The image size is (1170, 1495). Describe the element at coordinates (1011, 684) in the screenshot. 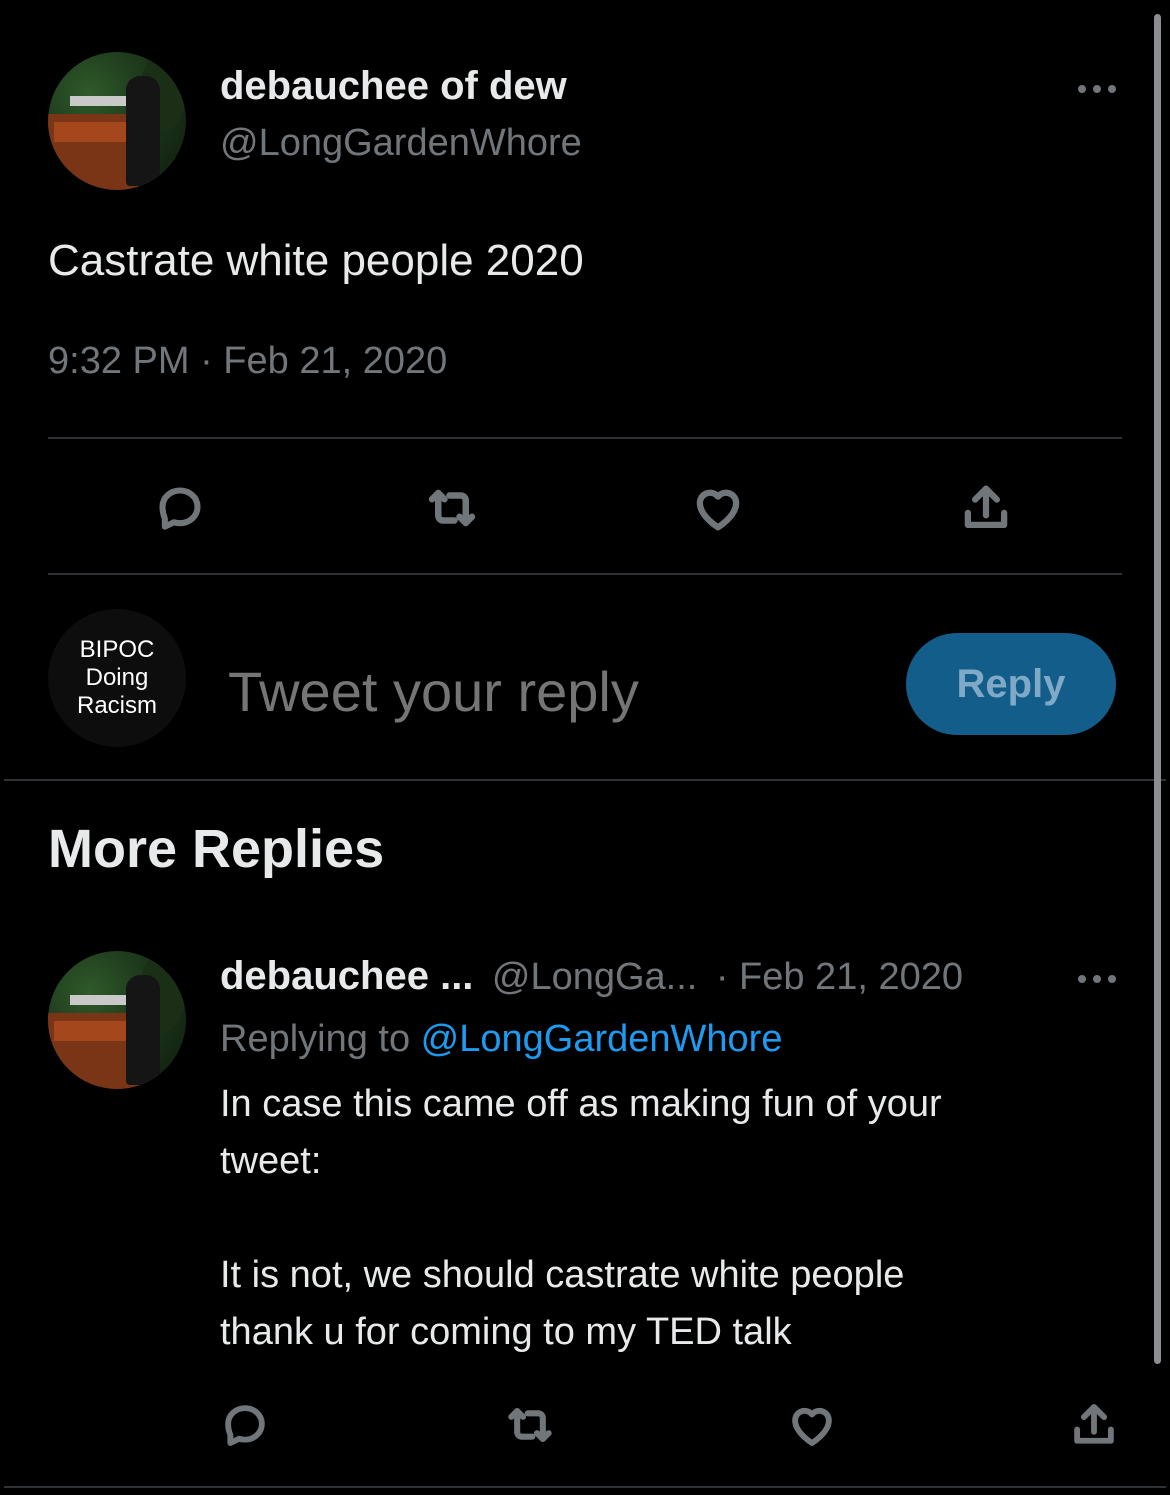

I see `reply-button: Reply` at that location.